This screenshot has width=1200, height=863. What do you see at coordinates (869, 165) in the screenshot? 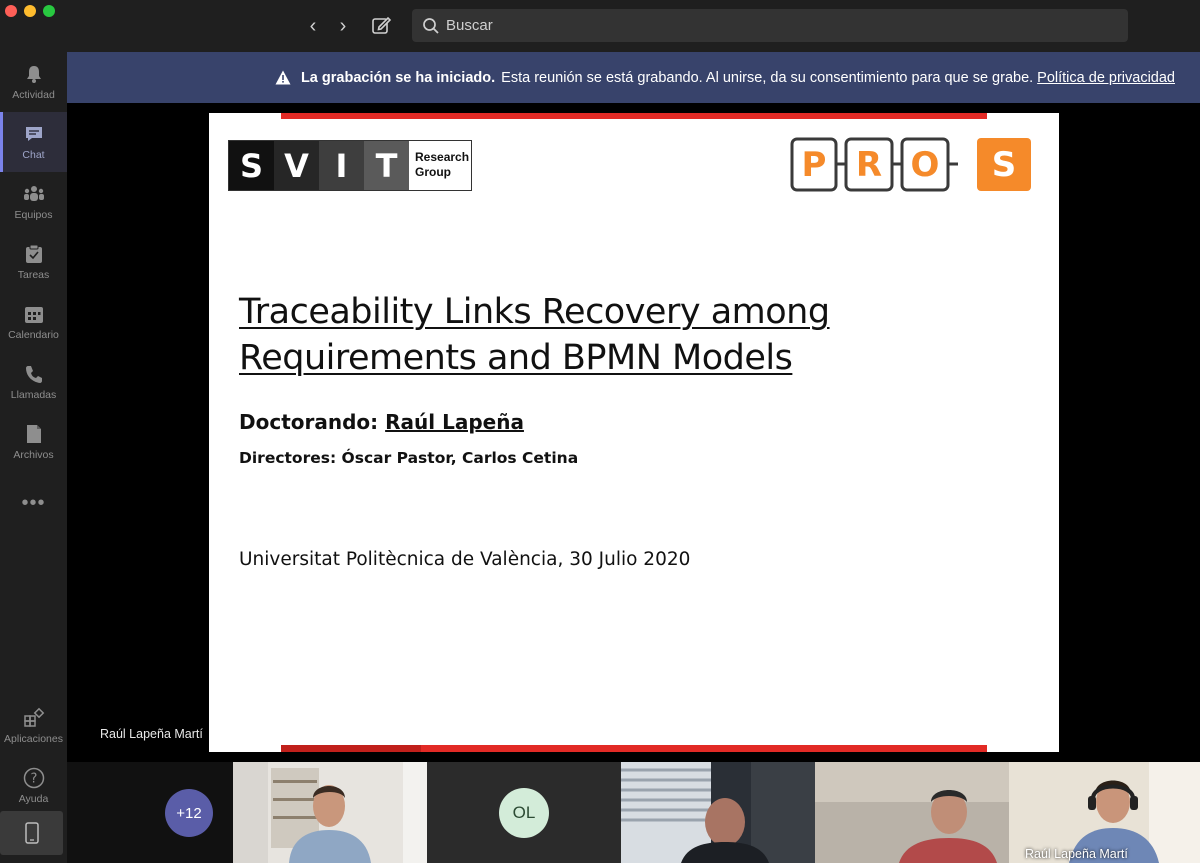
I see `pros-letter: R` at bounding box center [869, 165].